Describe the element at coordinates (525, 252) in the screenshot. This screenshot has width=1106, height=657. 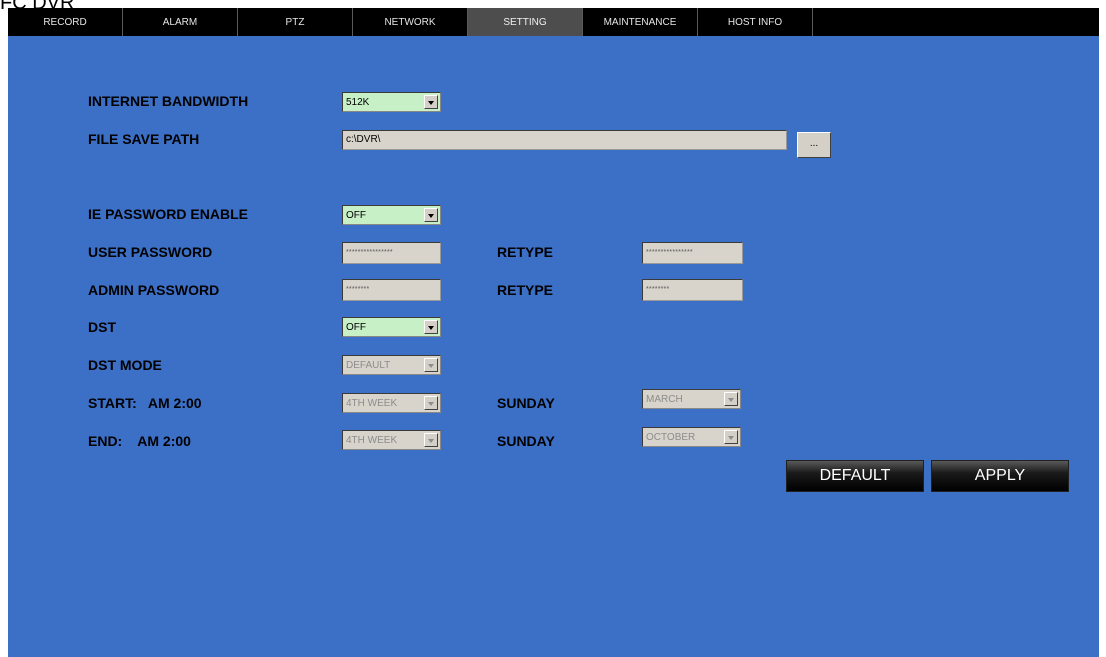
I see `user-password-retype-label: RETYPE` at that location.